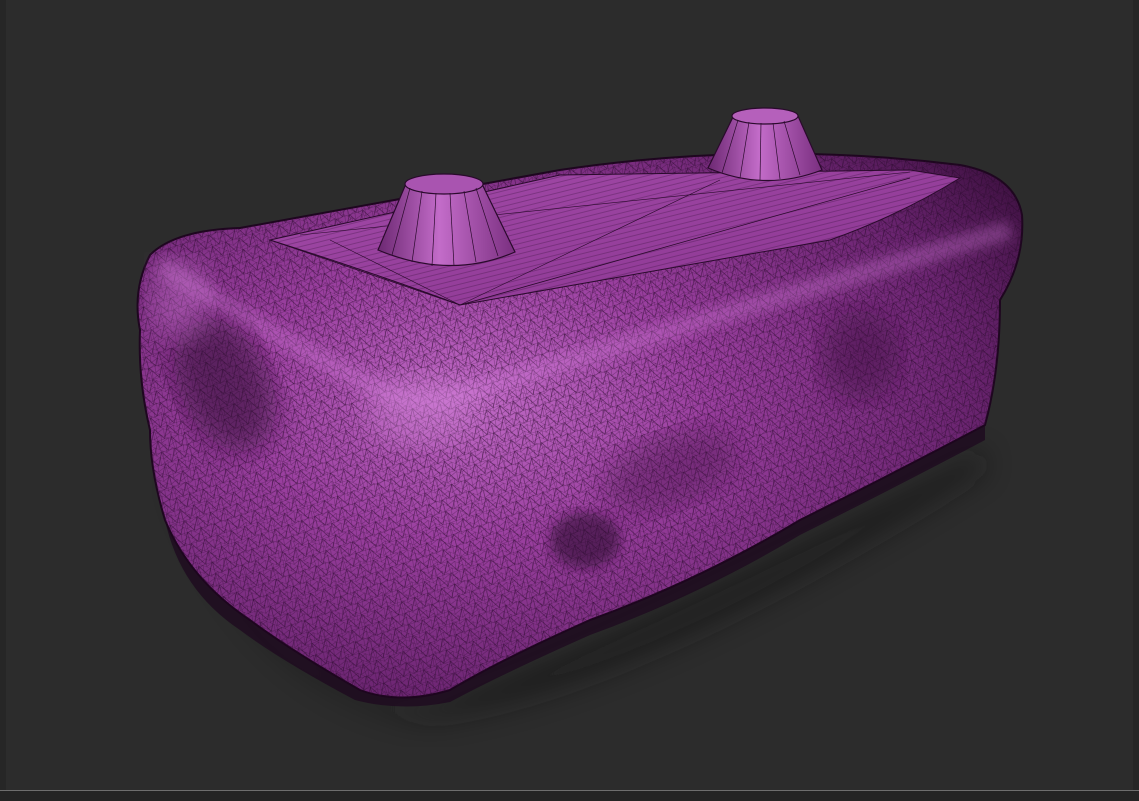 The width and height of the screenshot is (1139, 801). Describe the element at coordinates (765, 144) in the screenshot. I see `peg-right` at that location.